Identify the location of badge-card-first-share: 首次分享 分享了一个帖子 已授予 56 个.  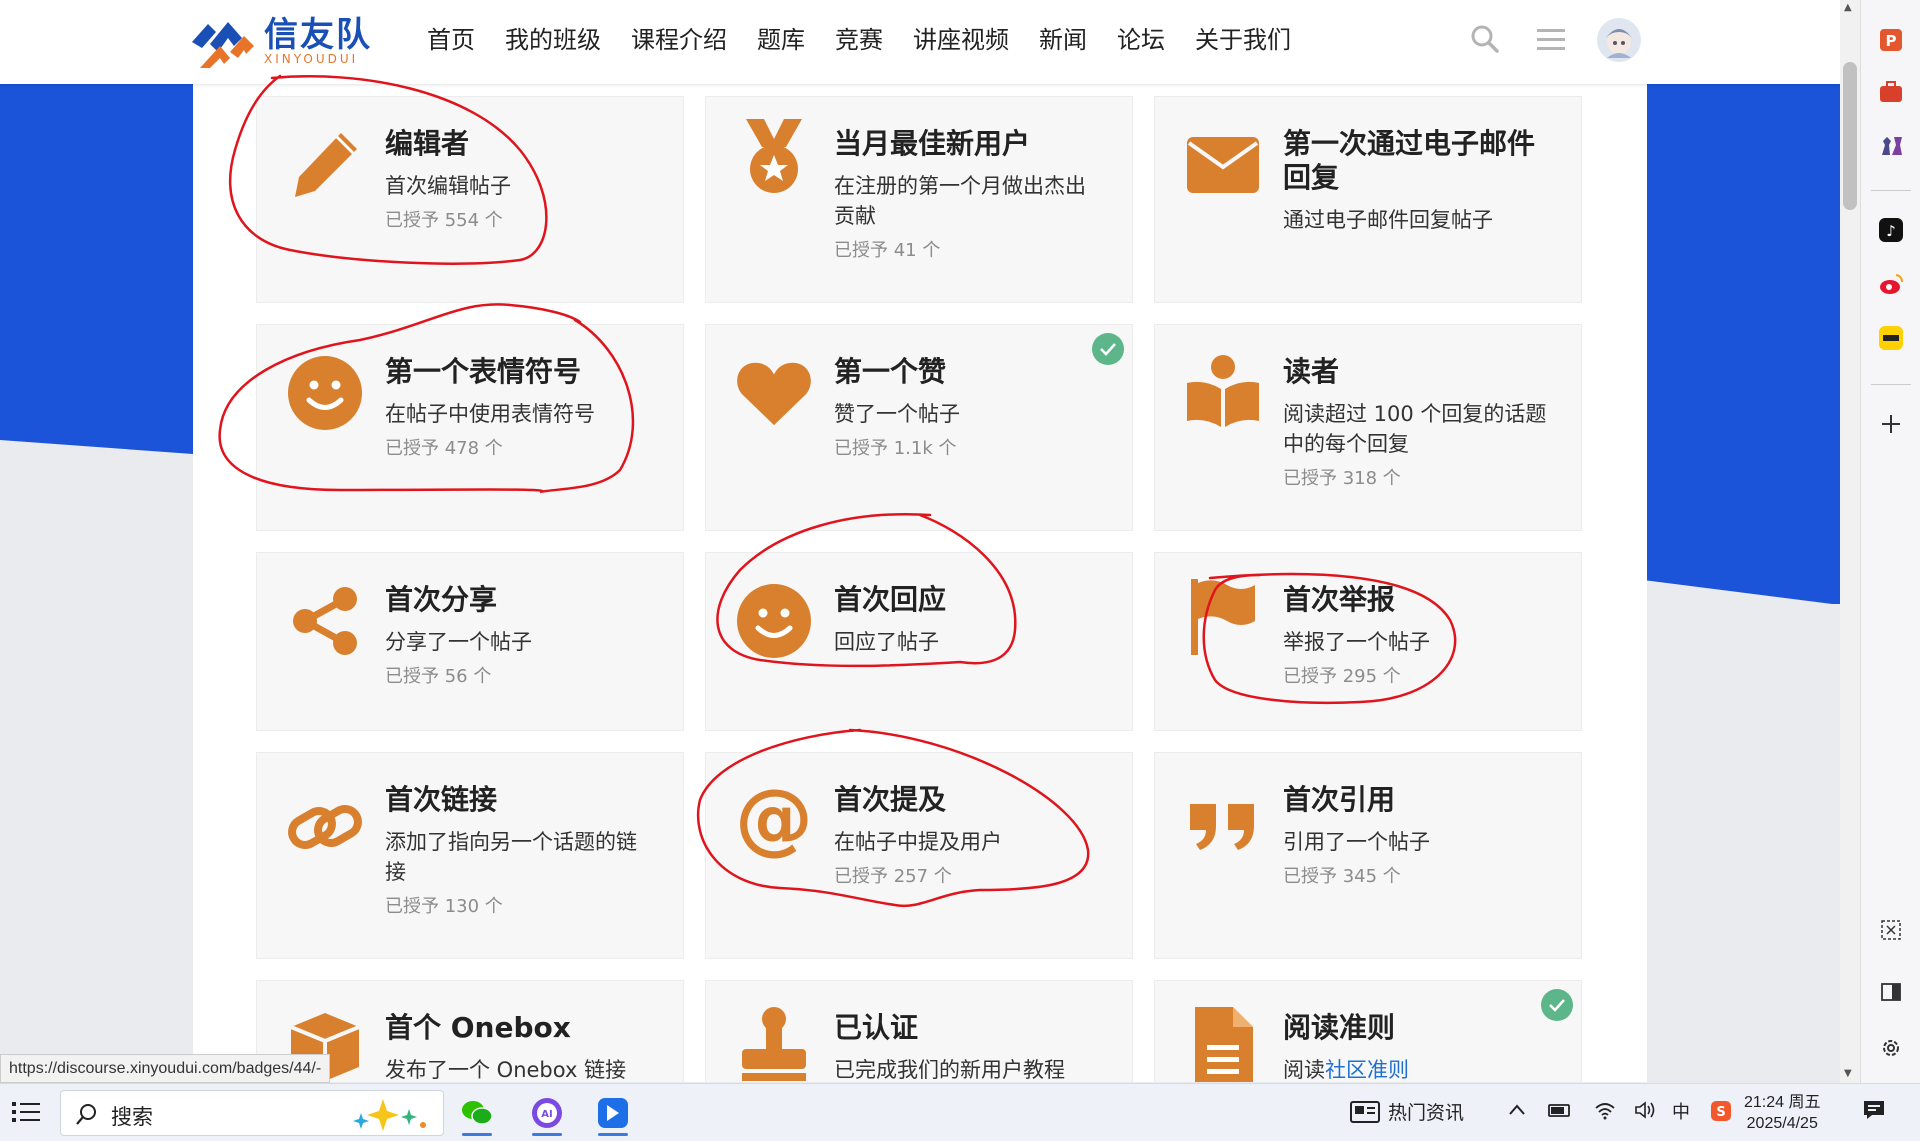
(470, 641).